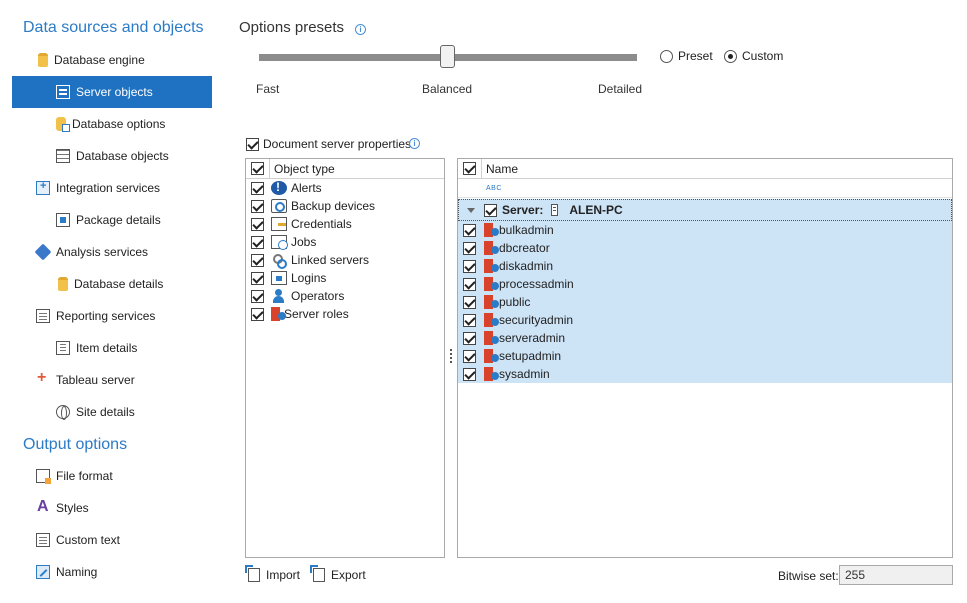 This screenshot has width=967, height=603. I want to click on object-type-row-logins: Logins, so click(345, 278).